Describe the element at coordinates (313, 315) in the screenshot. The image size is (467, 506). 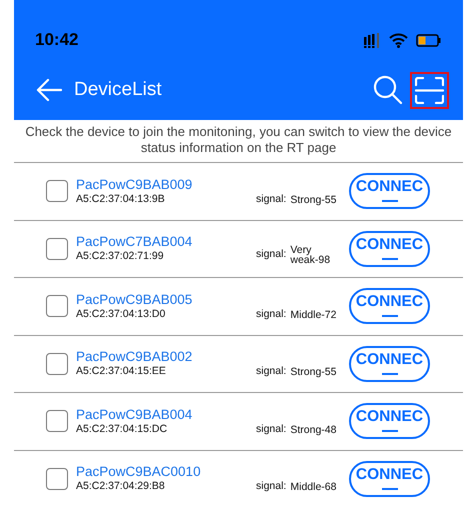
I see `signal-value: Middle-72` at that location.